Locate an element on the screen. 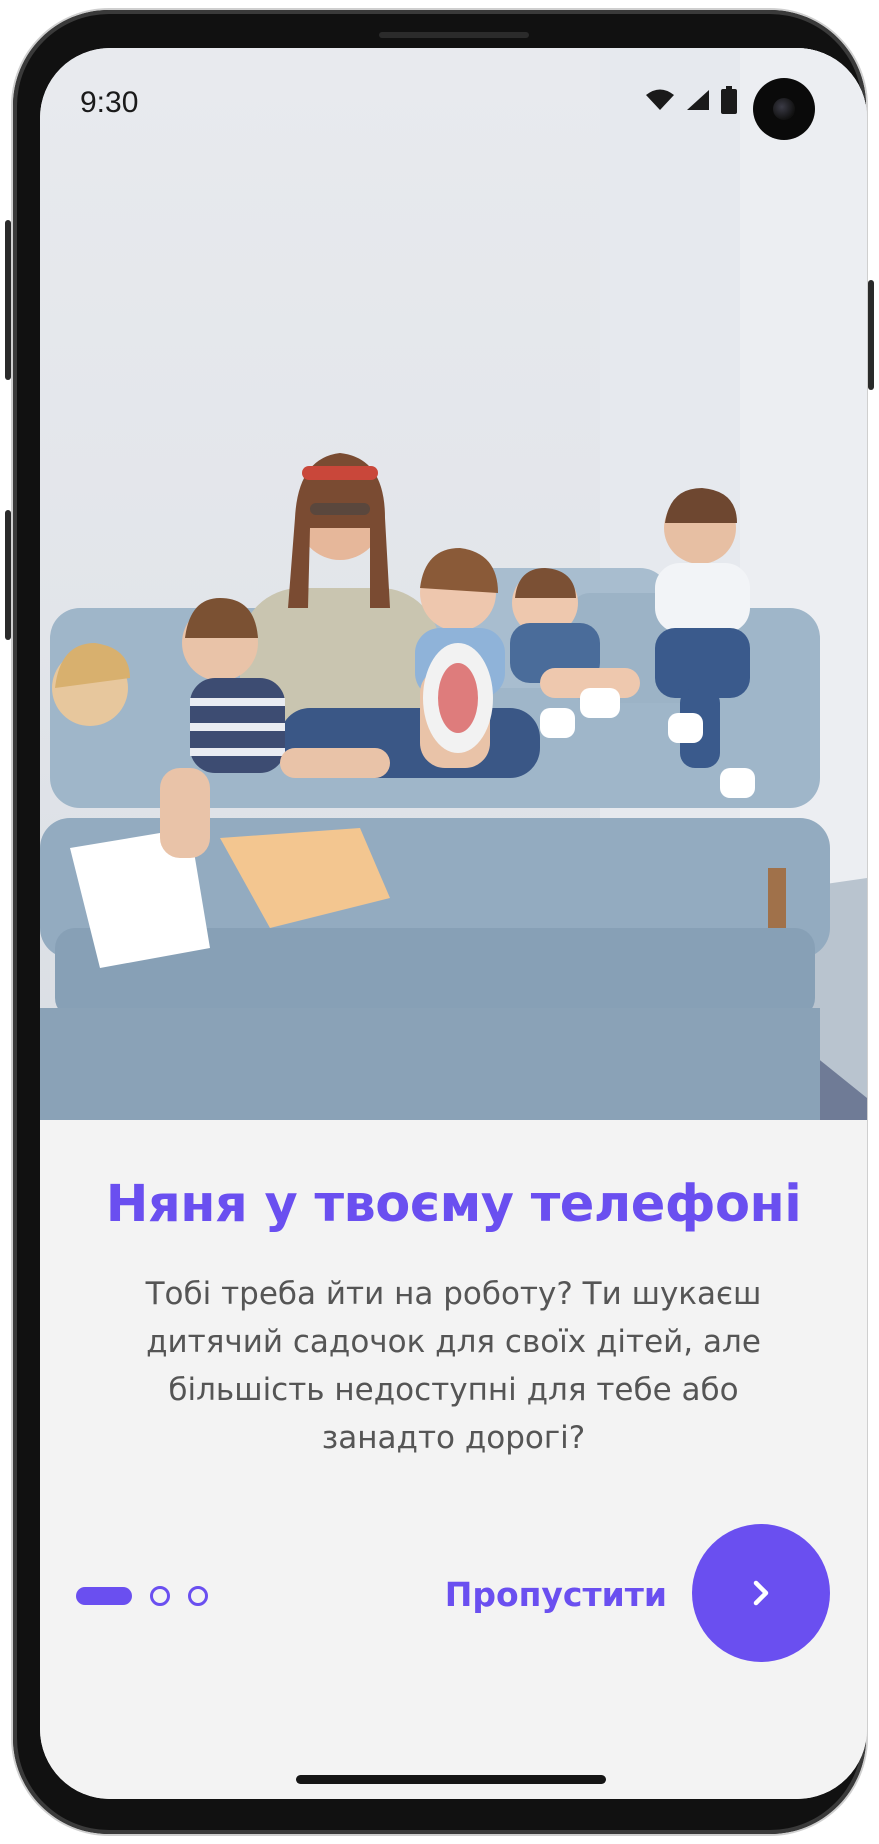  status-time: 9:30 is located at coordinates (109, 102).